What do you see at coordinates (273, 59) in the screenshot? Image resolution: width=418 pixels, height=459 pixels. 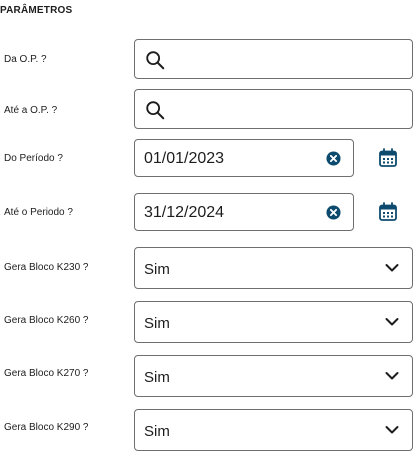 I see `da-op-search-field` at bounding box center [273, 59].